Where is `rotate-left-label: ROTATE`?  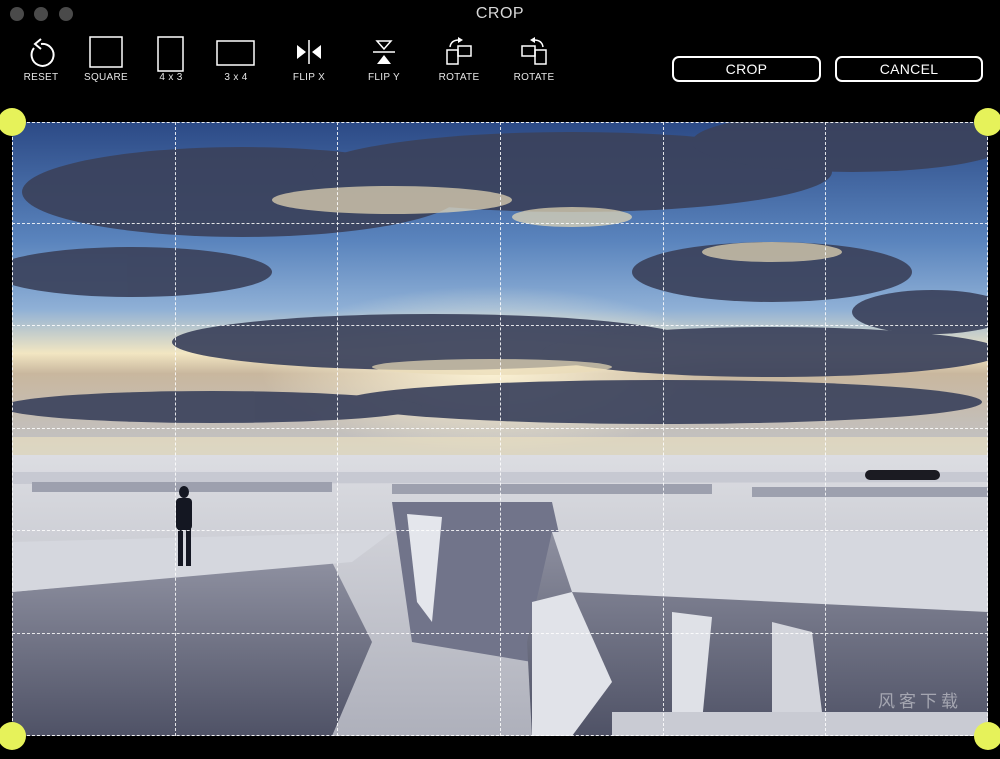
rotate-left-label: ROTATE is located at coordinates (534, 77).